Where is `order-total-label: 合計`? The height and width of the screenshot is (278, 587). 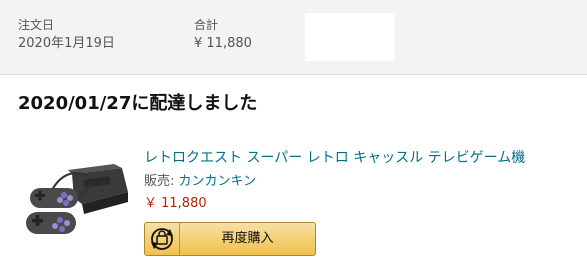 order-total-label: 合計 is located at coordinates (206, 25).